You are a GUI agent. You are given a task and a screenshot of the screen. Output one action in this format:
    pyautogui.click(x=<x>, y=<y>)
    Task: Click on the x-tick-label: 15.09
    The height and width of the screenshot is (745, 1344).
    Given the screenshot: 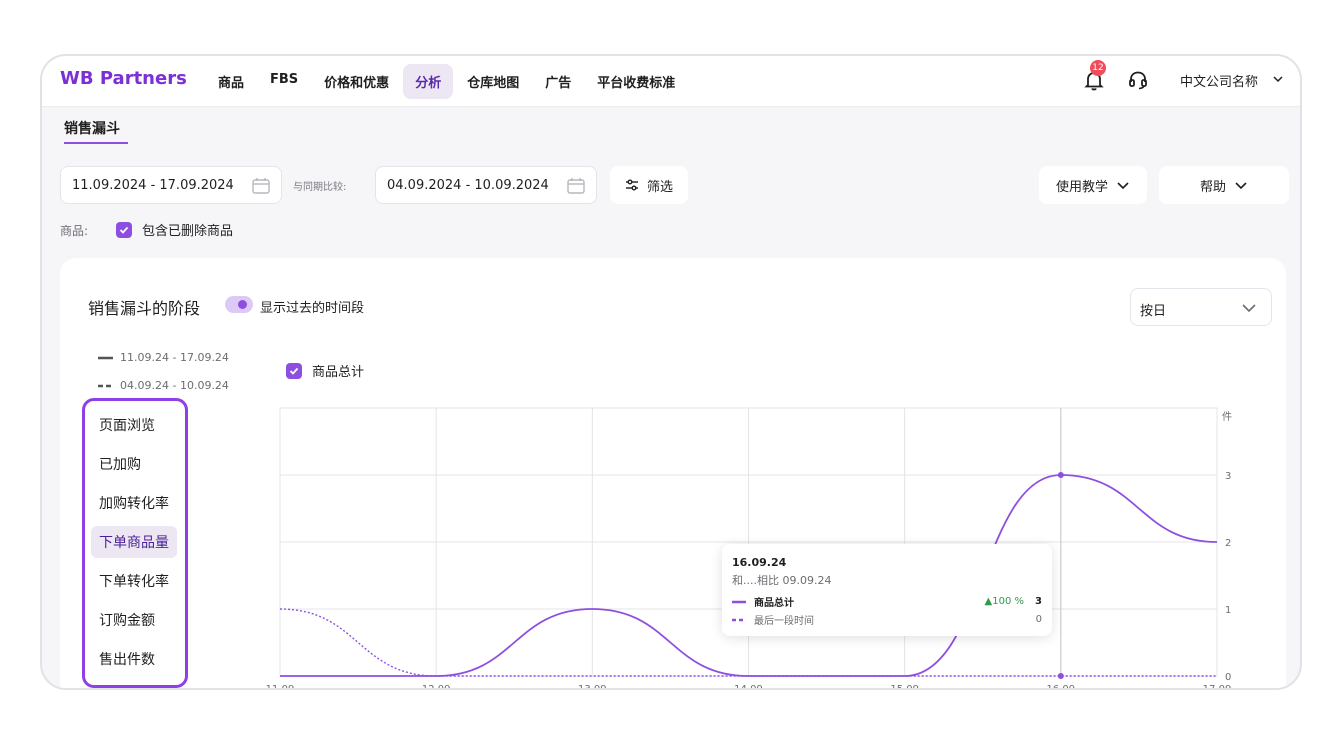 What is the action you would take?
    pyautogui.click(x=904, y=687)
    